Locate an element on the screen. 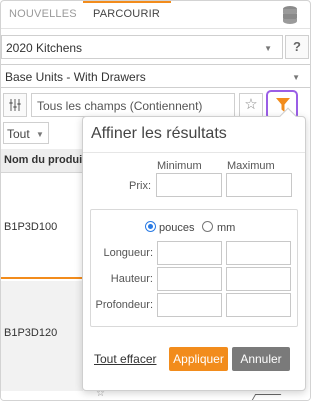 This screenshot has height=403, width=320. length-min-input is located at coordinates (189, 253).